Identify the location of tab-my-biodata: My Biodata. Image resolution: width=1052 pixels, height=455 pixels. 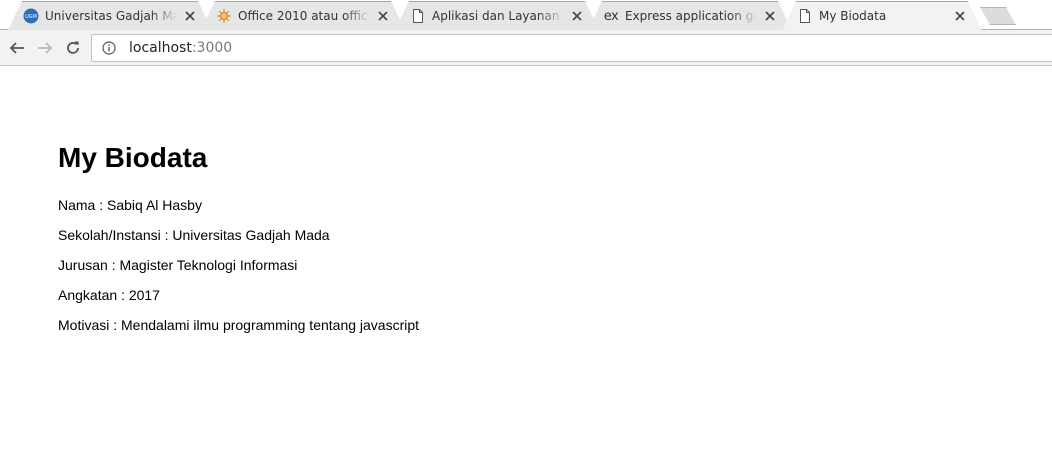
(882, 16).